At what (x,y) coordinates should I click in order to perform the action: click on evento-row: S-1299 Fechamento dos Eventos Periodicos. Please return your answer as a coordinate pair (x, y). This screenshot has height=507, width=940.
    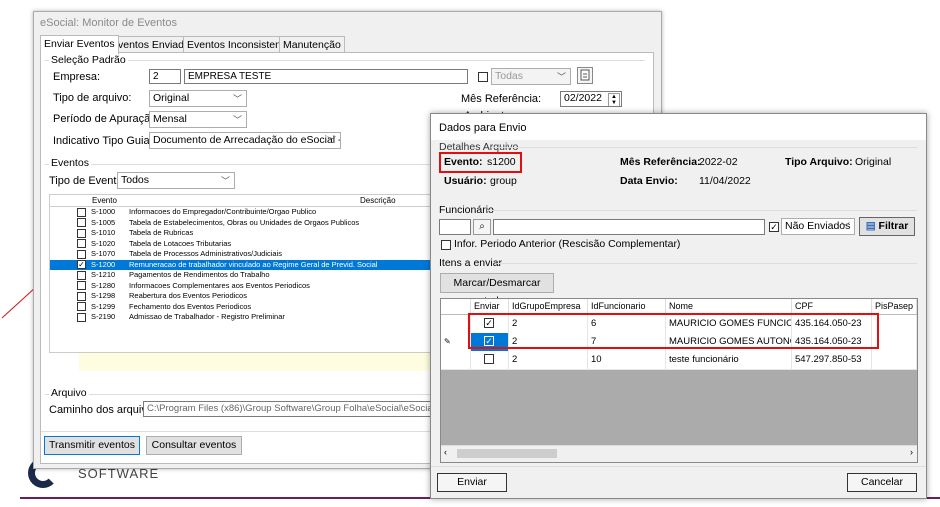
    Looking at the image, I should click on (245, 307).